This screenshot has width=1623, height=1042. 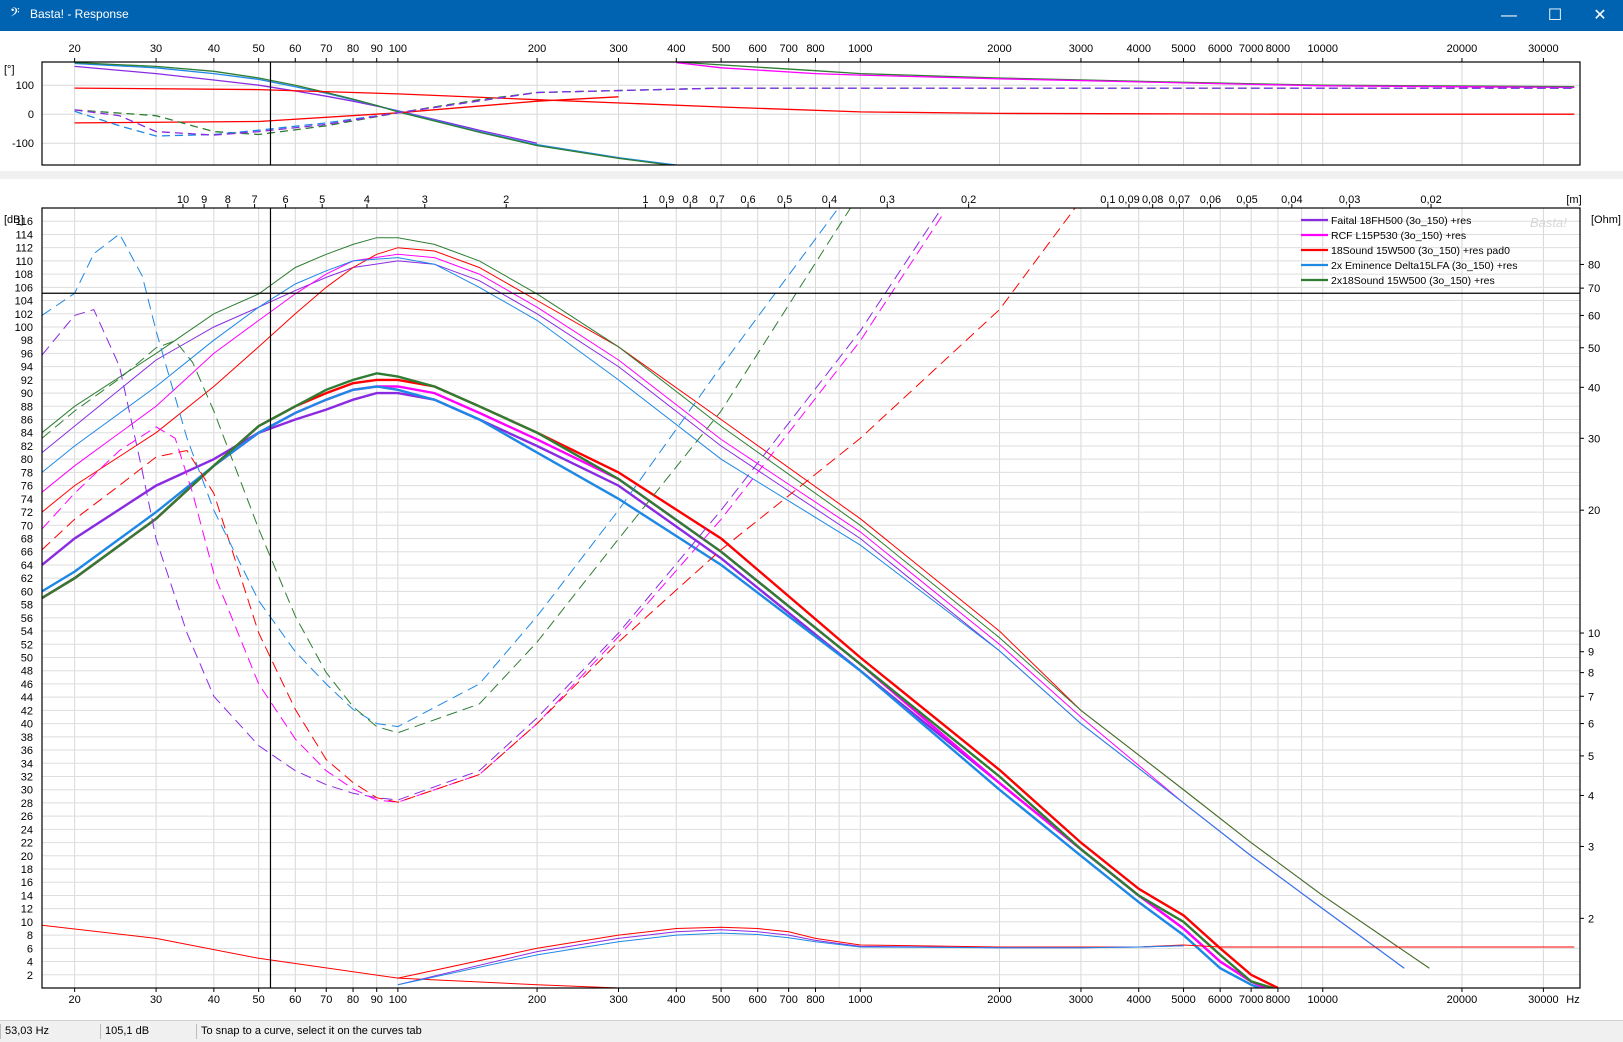 I want to click on wavelength-tick-label: 0,4, so click(x=829, y=200).